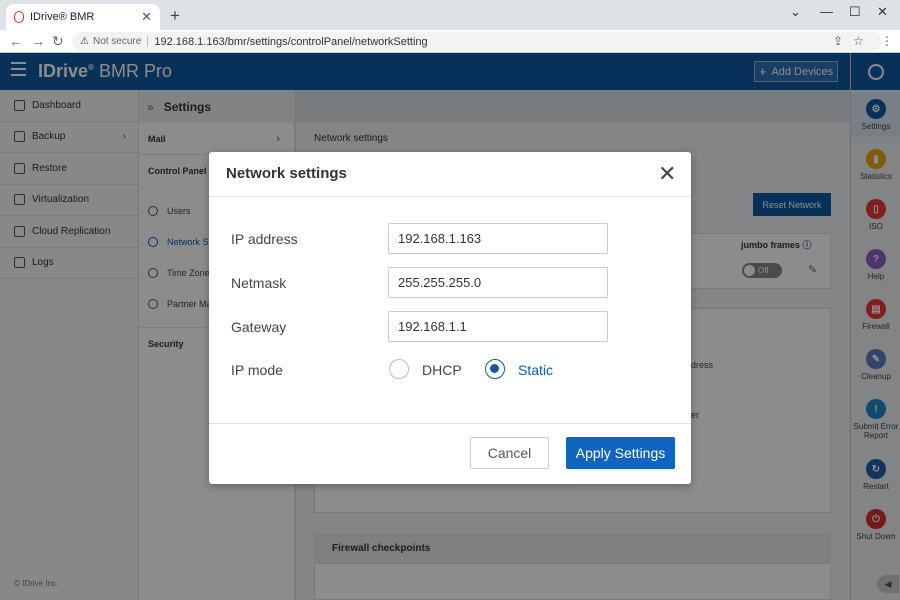  Describe the element at coordinates (286, 173) in the screenshot. I see `dialog-title: Network settings` at that location.